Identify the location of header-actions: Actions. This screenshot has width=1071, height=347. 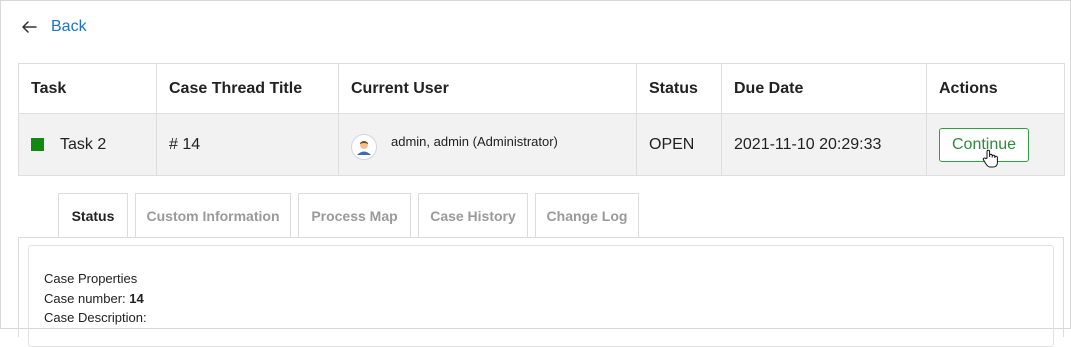
(995, 88).